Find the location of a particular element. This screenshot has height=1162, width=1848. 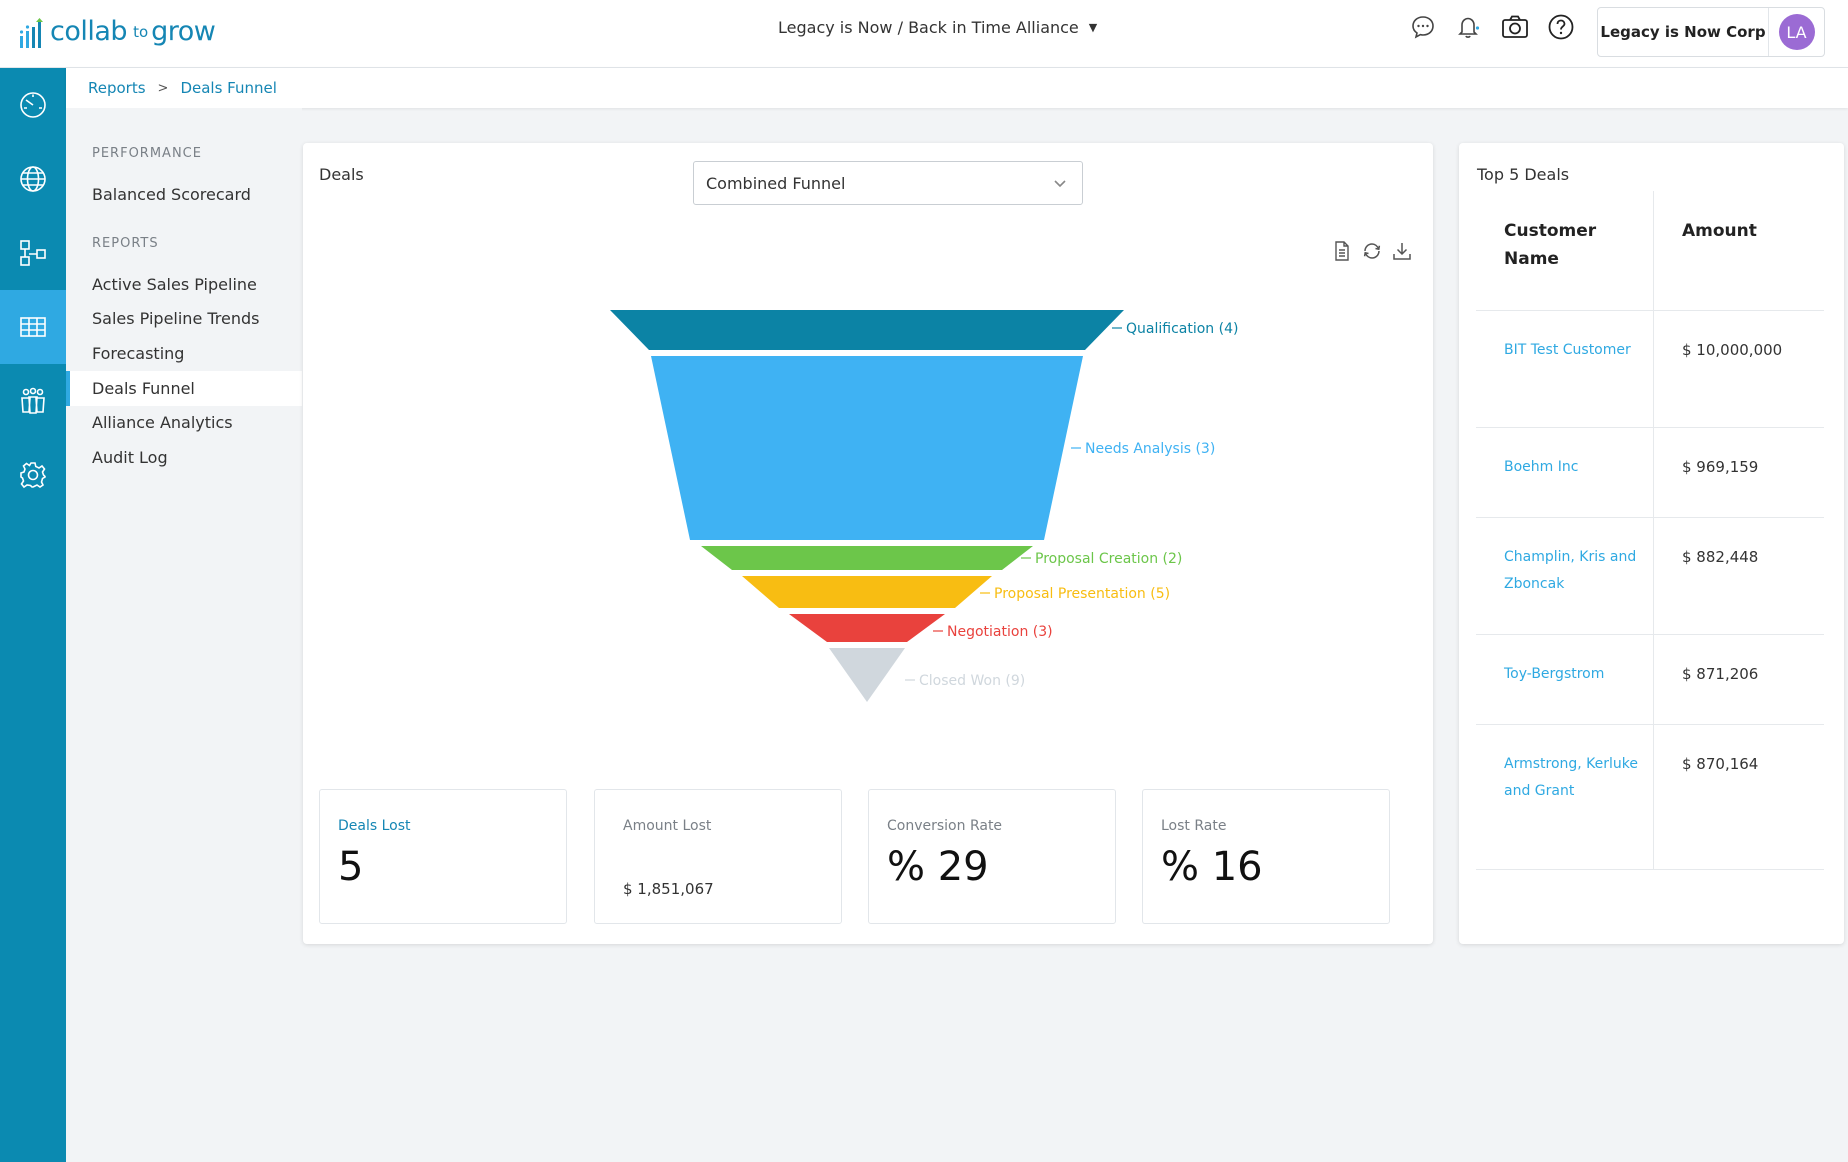

rail-reports is located at coordinates (33, 327).